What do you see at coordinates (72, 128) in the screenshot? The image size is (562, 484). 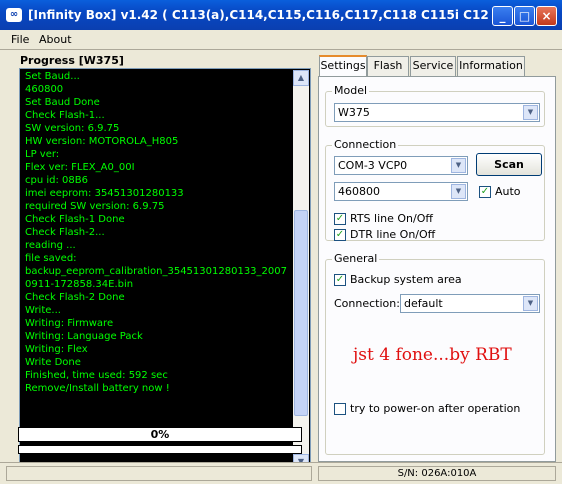 I see `log-line: SW version: 6.9.75` at bounding box center [72, 128].